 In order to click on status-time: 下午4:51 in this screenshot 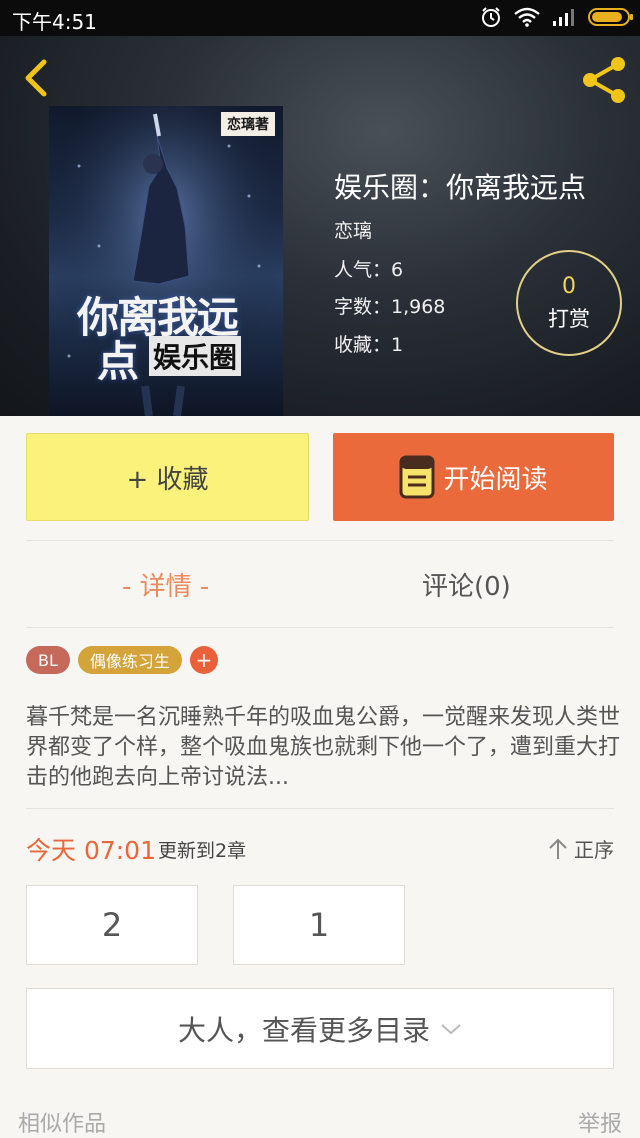, I will do `click(54, 22)`.